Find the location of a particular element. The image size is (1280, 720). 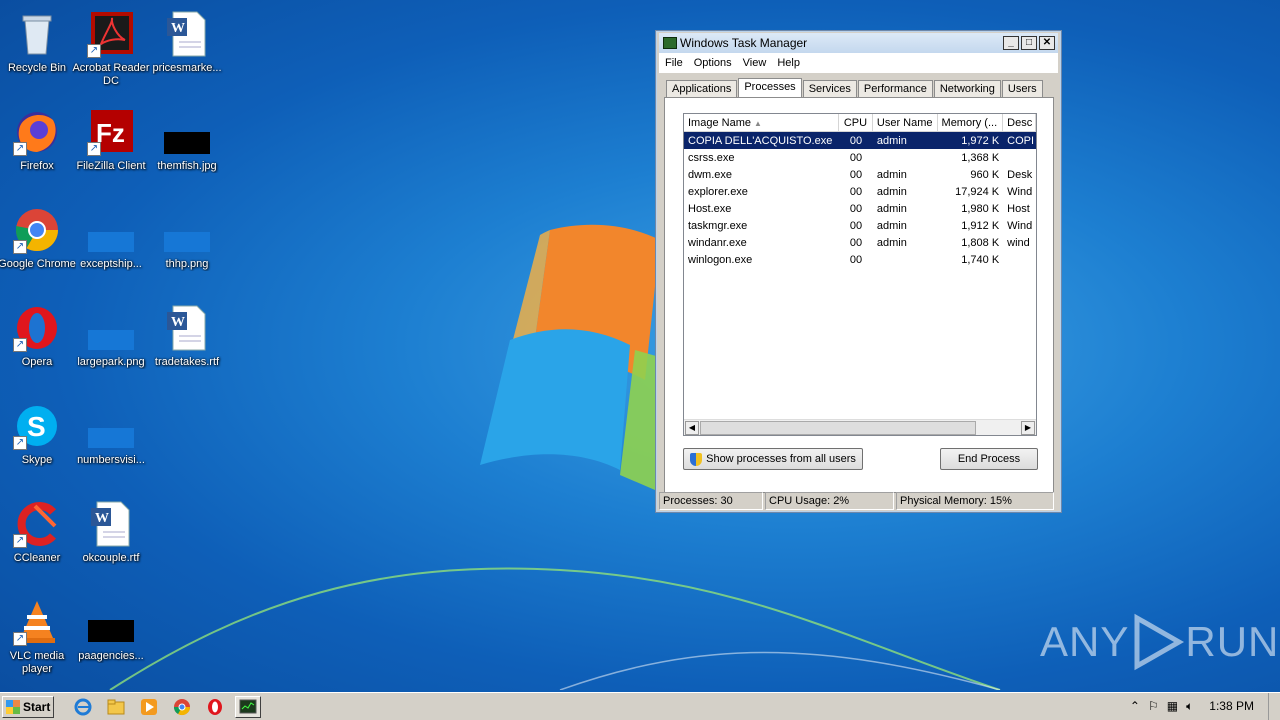

tray-flag-icon: ⚐ is located at coordinates (1153, 706).